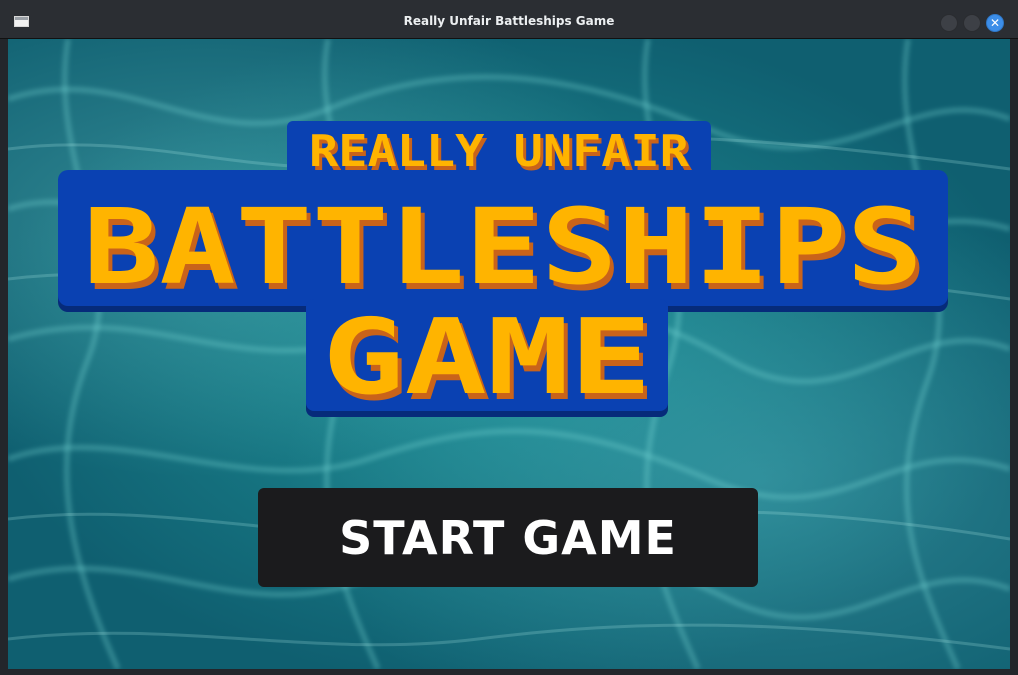 The image size is (1018, 675). I want to click on close-icon: ✕, so click(995, 23).